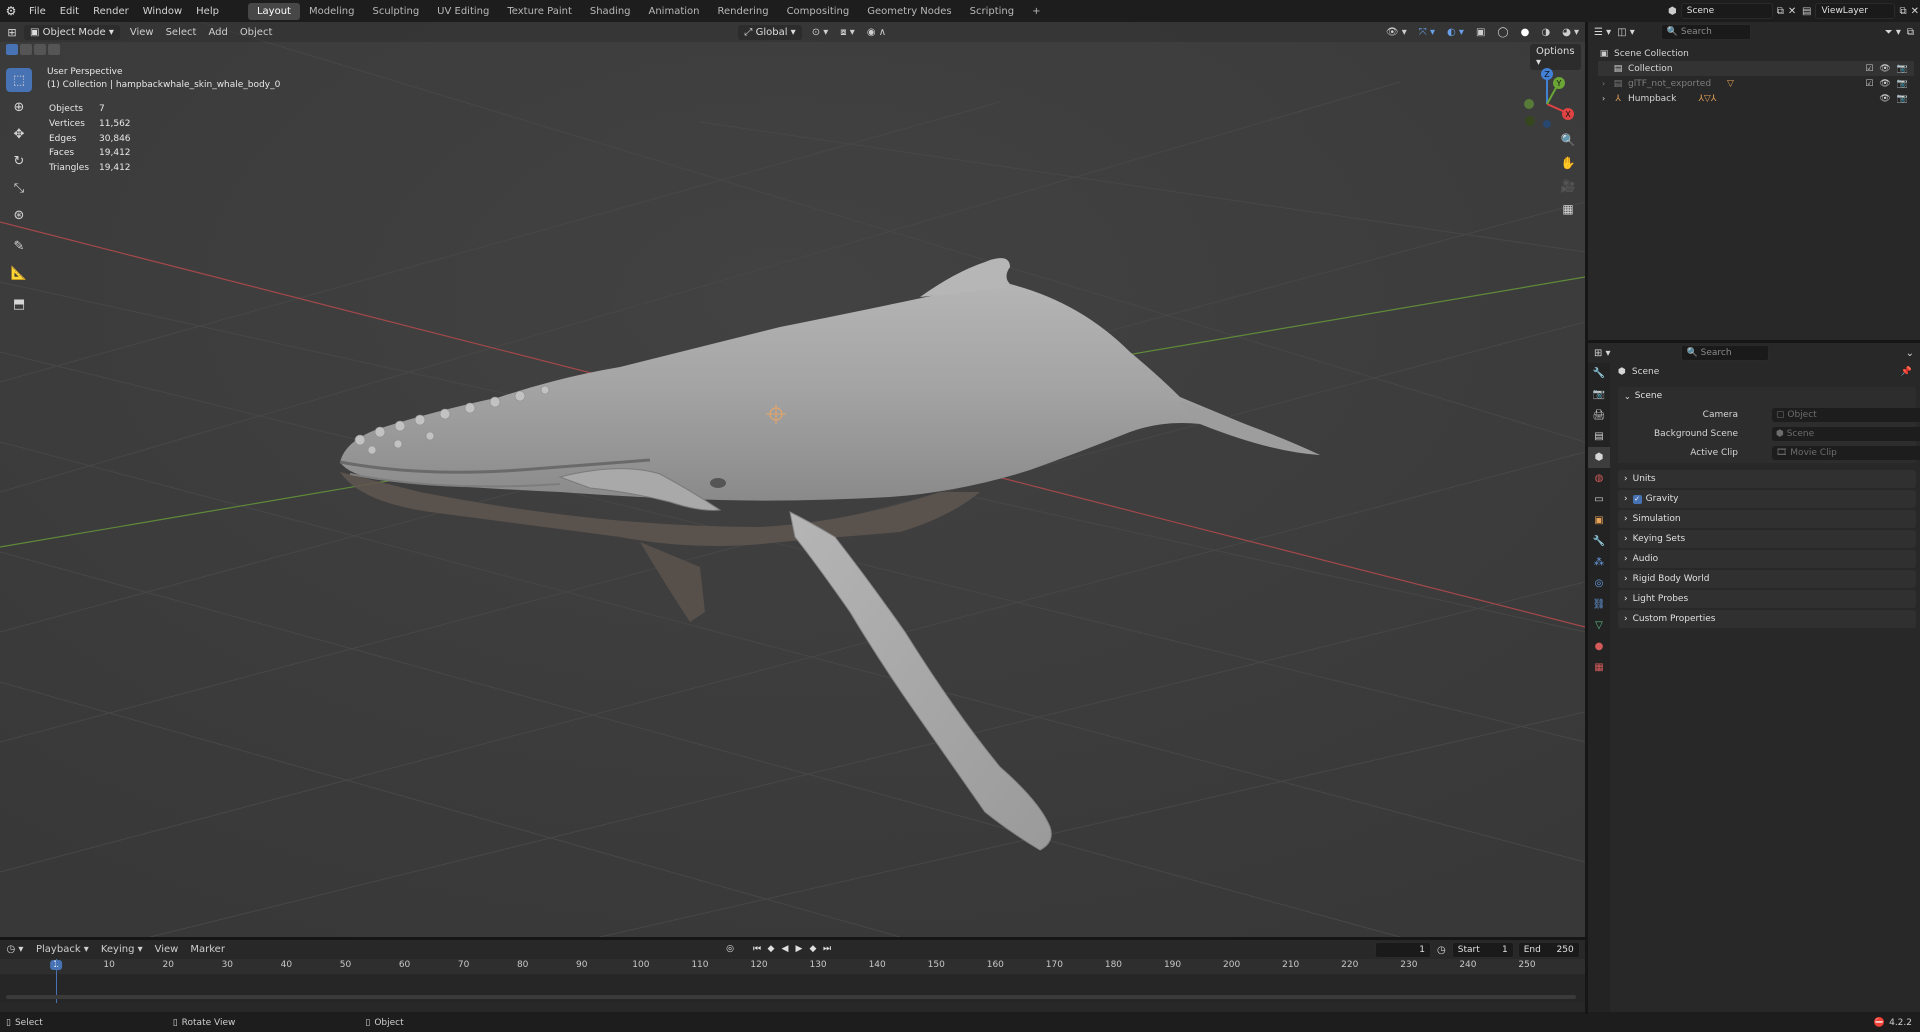 The height and width of the screenshot is (1032, 1920). Describe the element at coordinates (1869, 69) in the screenshot. I see `checkbox-icon: ☑` at that location.